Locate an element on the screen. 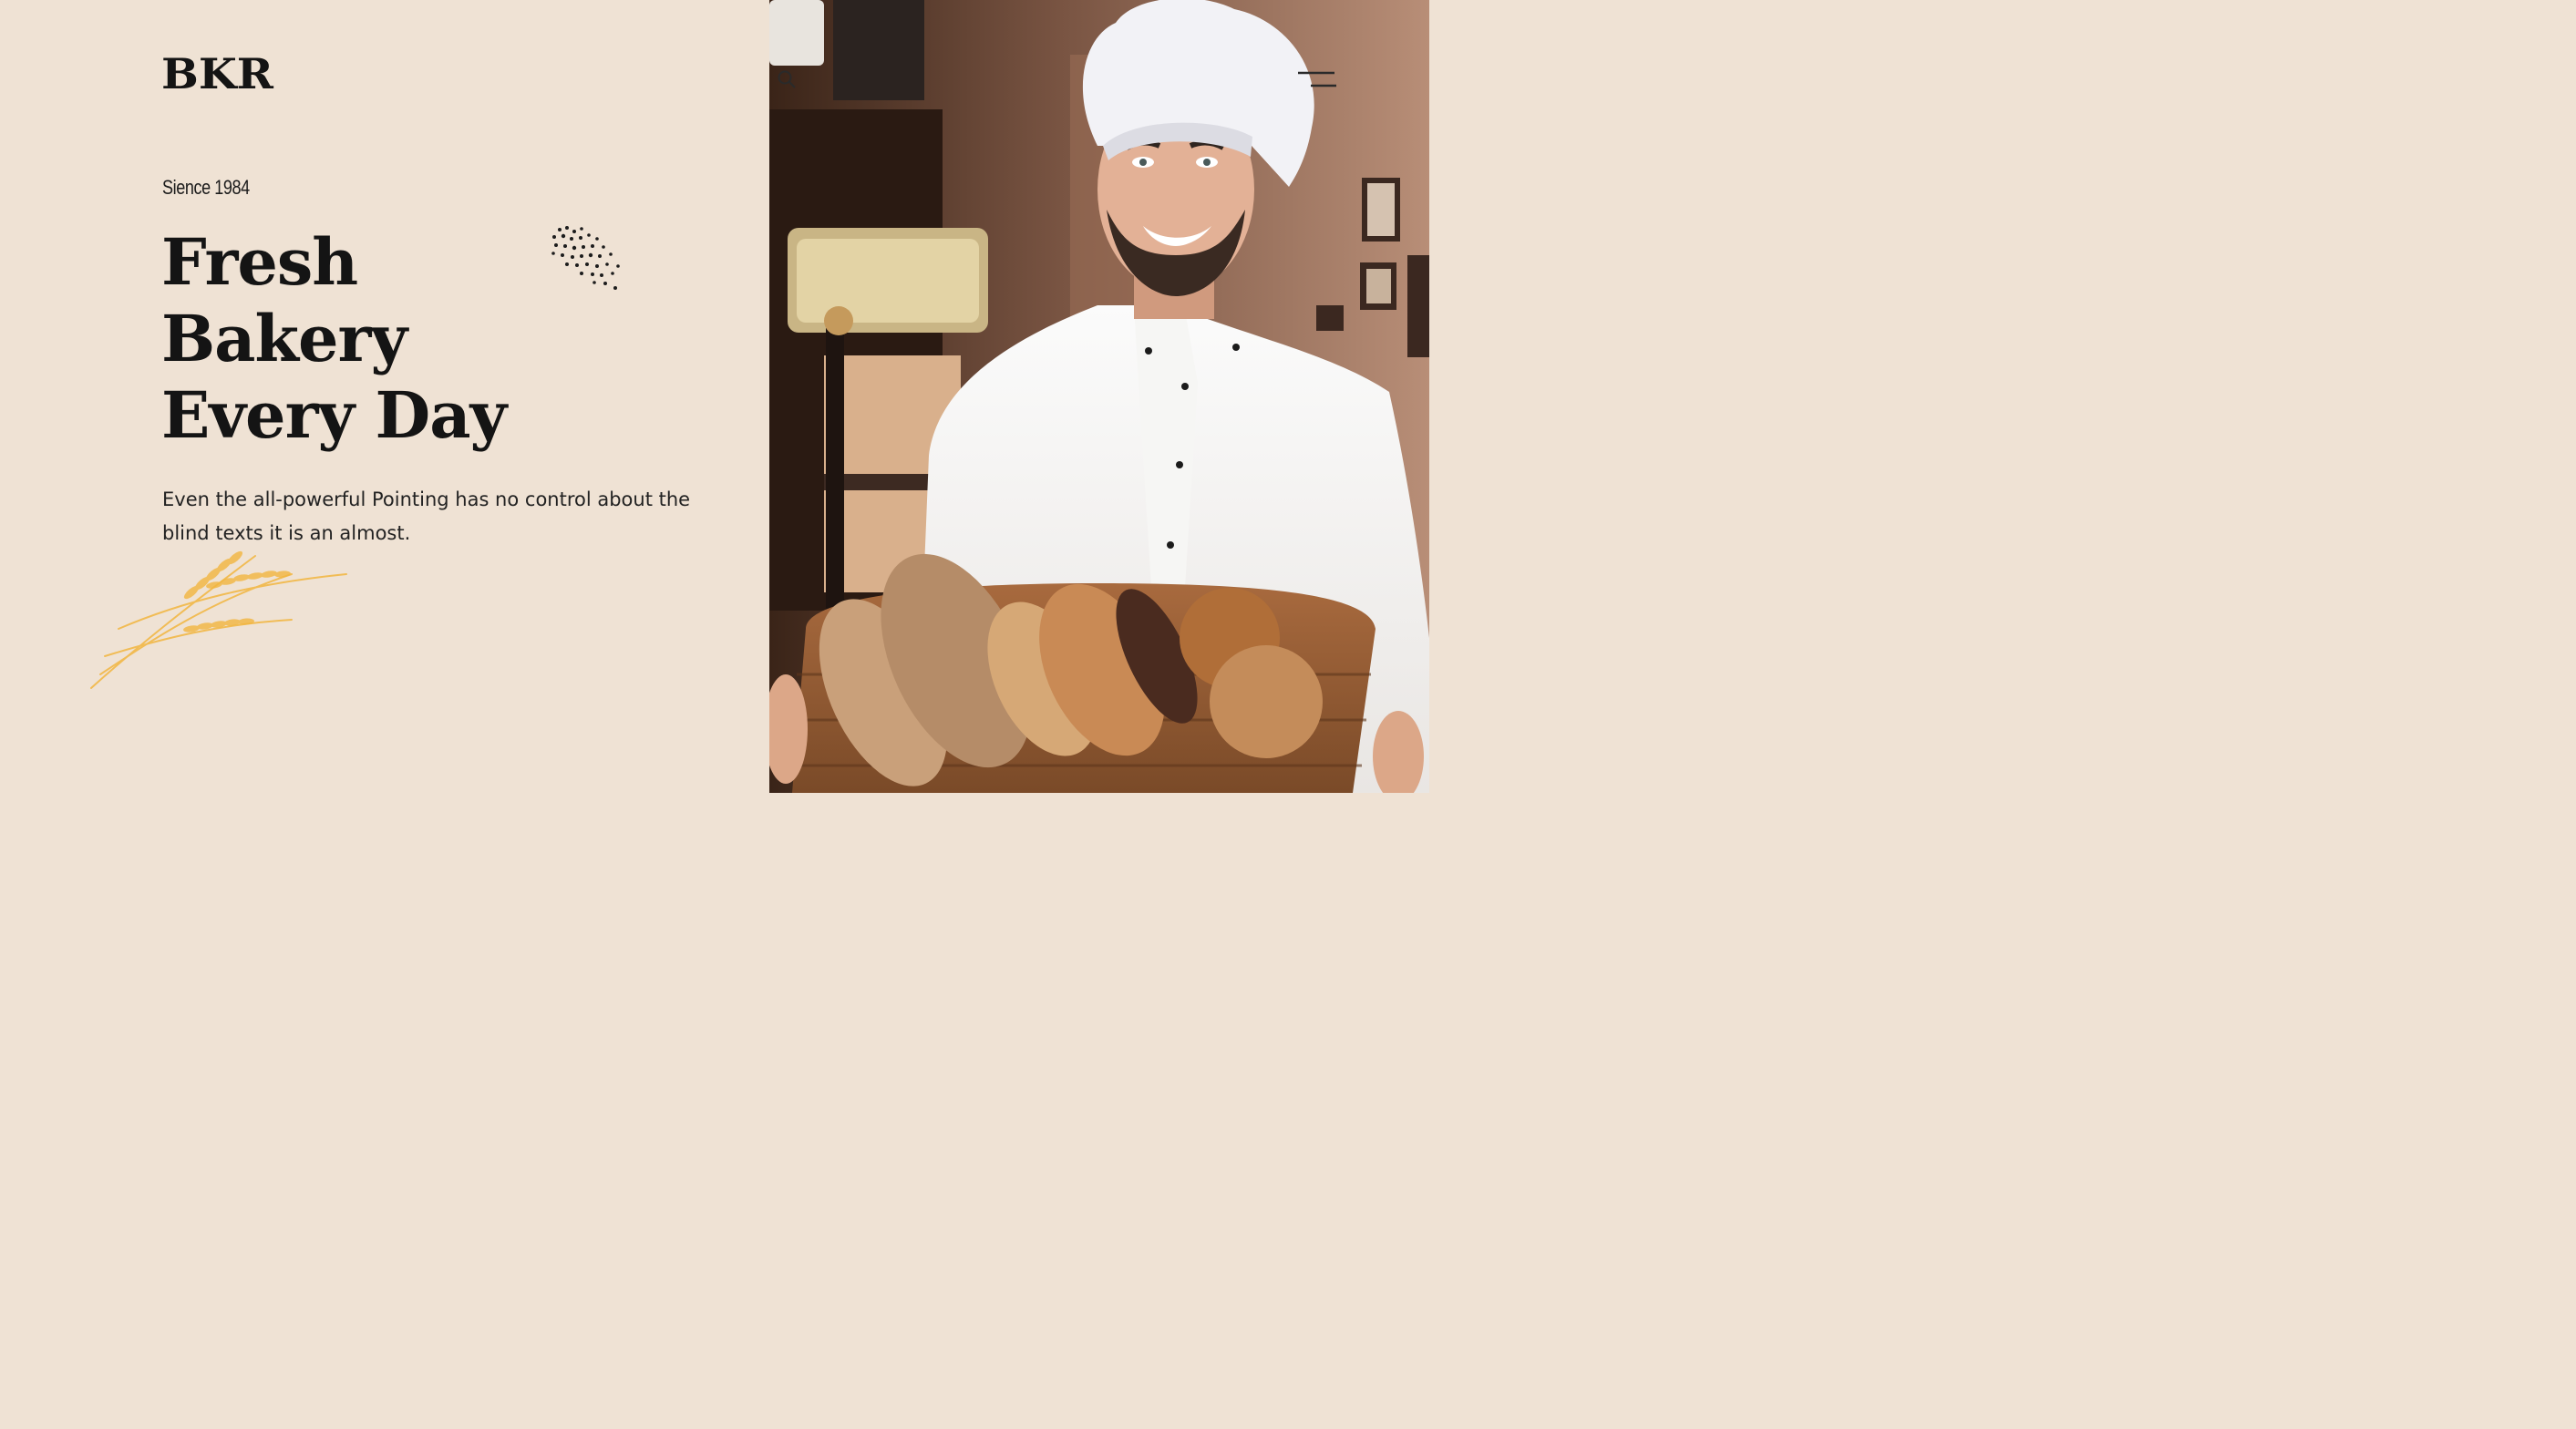  headline-line-3: Every Day is located at coordinates (334, 415).